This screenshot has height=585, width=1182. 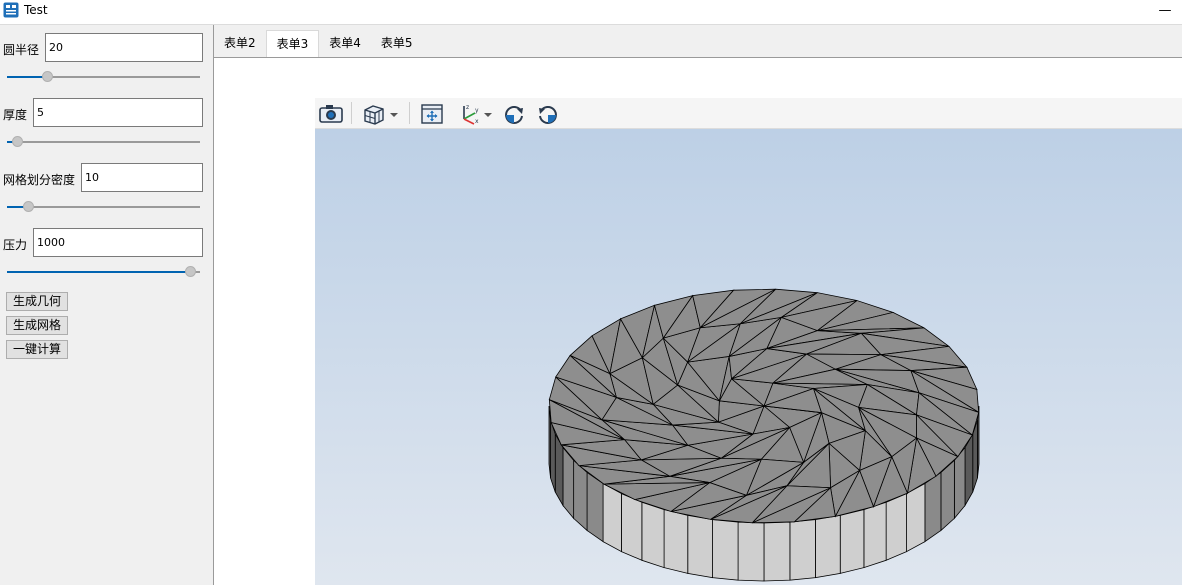 What do you see at coordinates (331, 114) in the screenshot?
I see `camera-icon` at bounding box center [331, 114].